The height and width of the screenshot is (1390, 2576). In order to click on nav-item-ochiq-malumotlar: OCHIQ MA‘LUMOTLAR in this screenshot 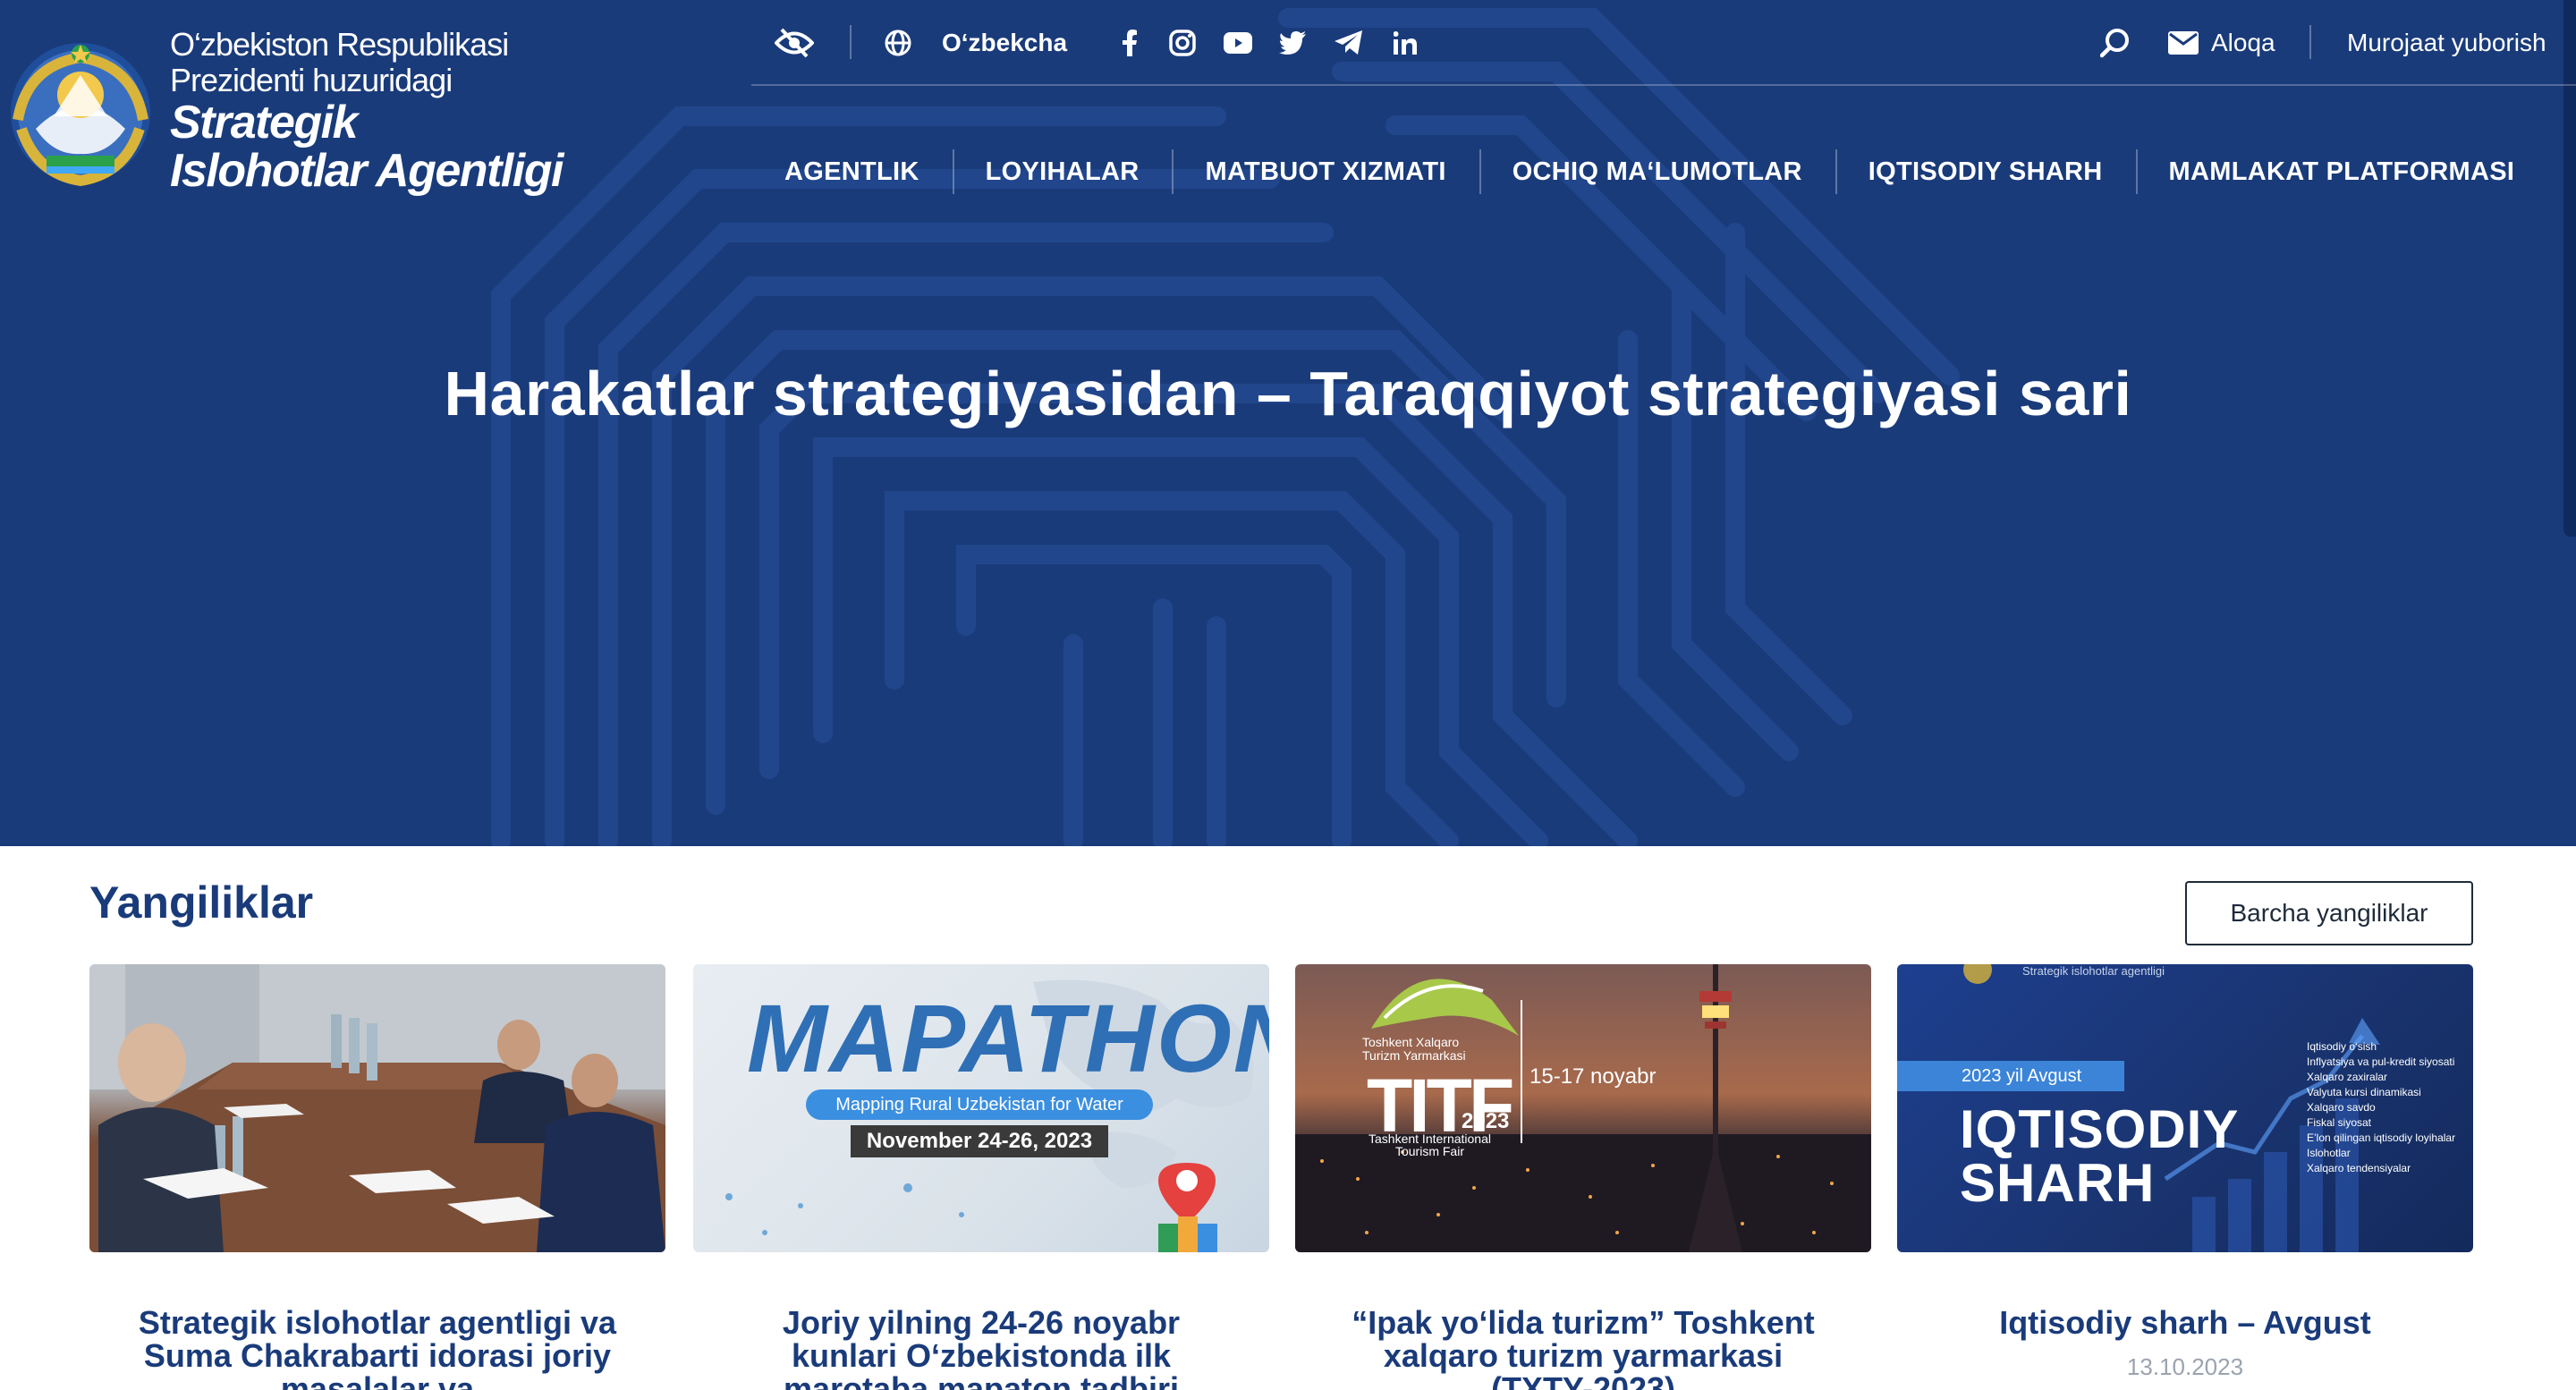, I will do `click(1657, 171)`.